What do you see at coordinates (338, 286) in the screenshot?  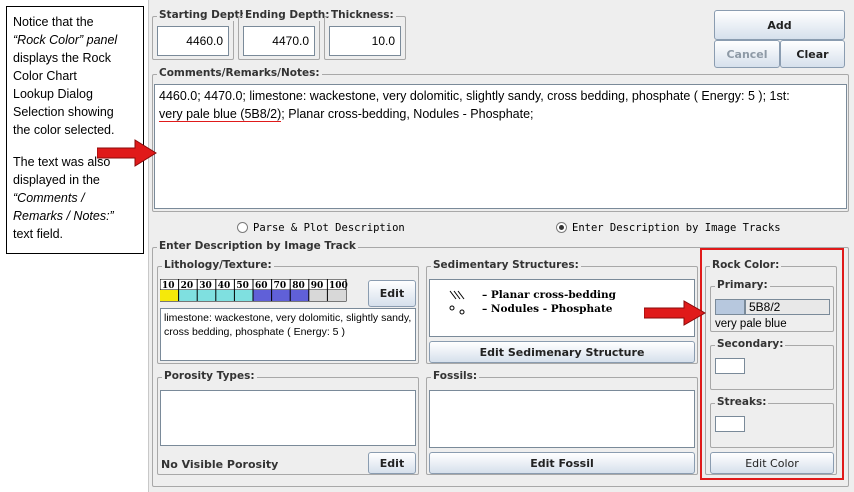 I see `lithology-scale-100: 100` at bounding box center [338, 286].